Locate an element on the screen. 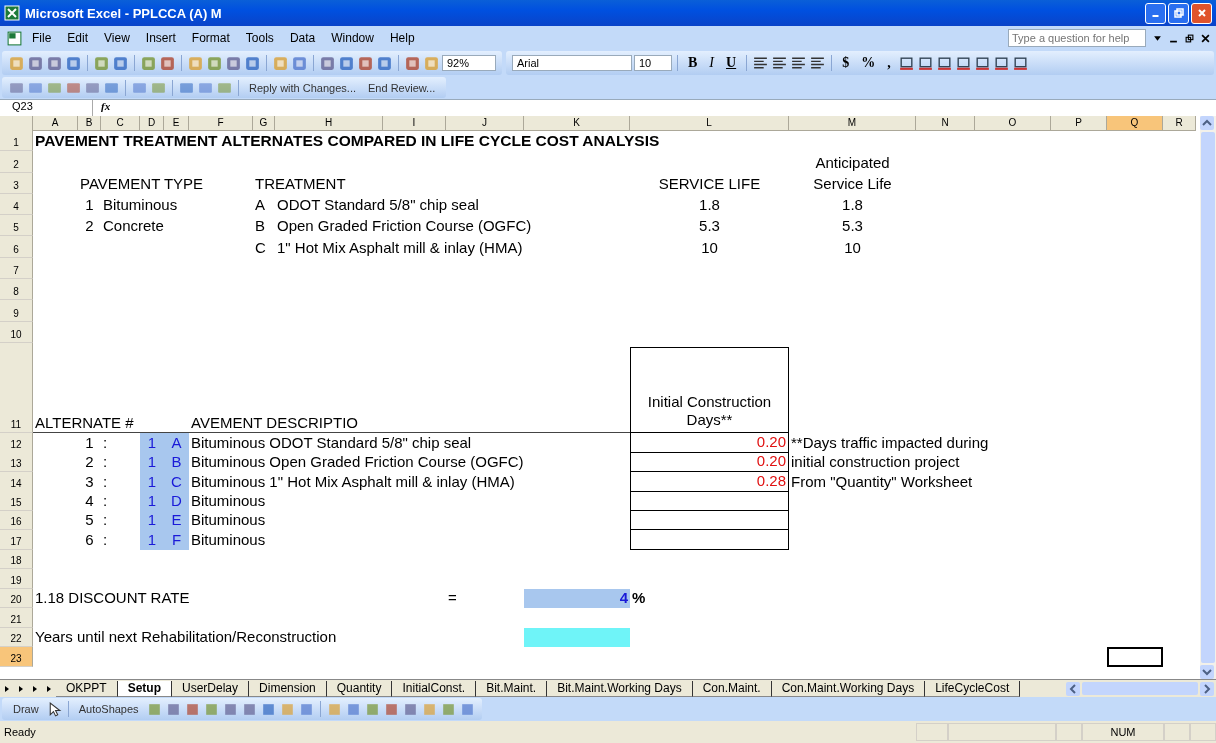 This screenshot has width=1216, height=743. table-cell-text: 2 is located at coordinates (89, 462).